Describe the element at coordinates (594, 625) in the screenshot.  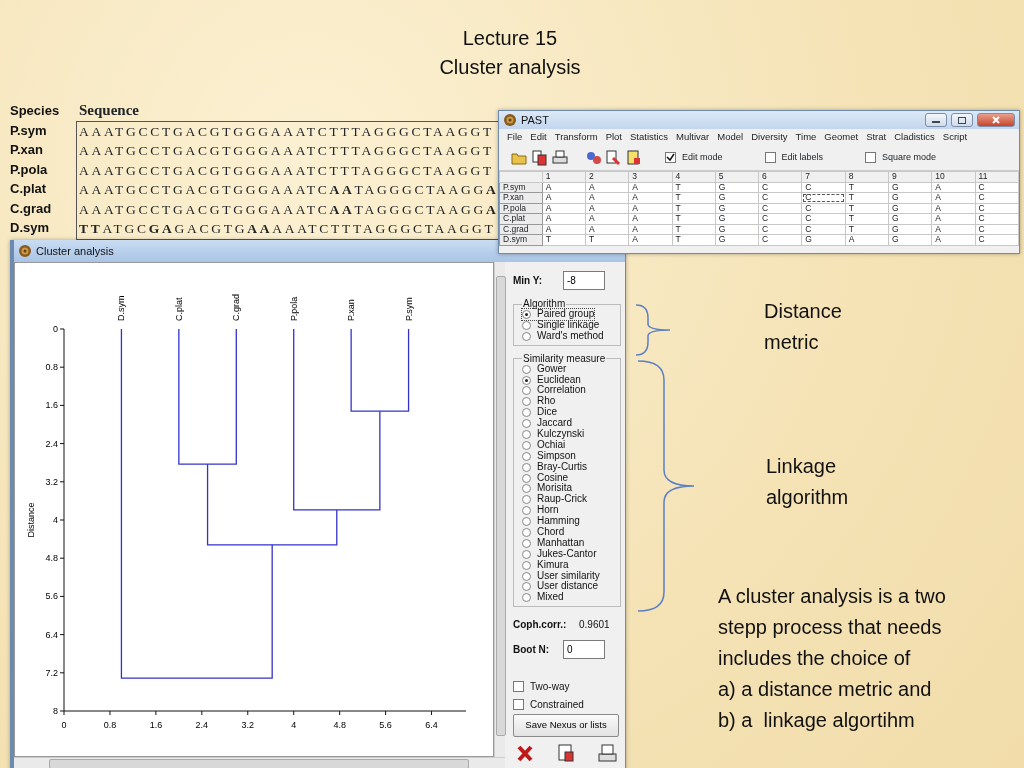
I see `value-text: 0.9601` at that location.